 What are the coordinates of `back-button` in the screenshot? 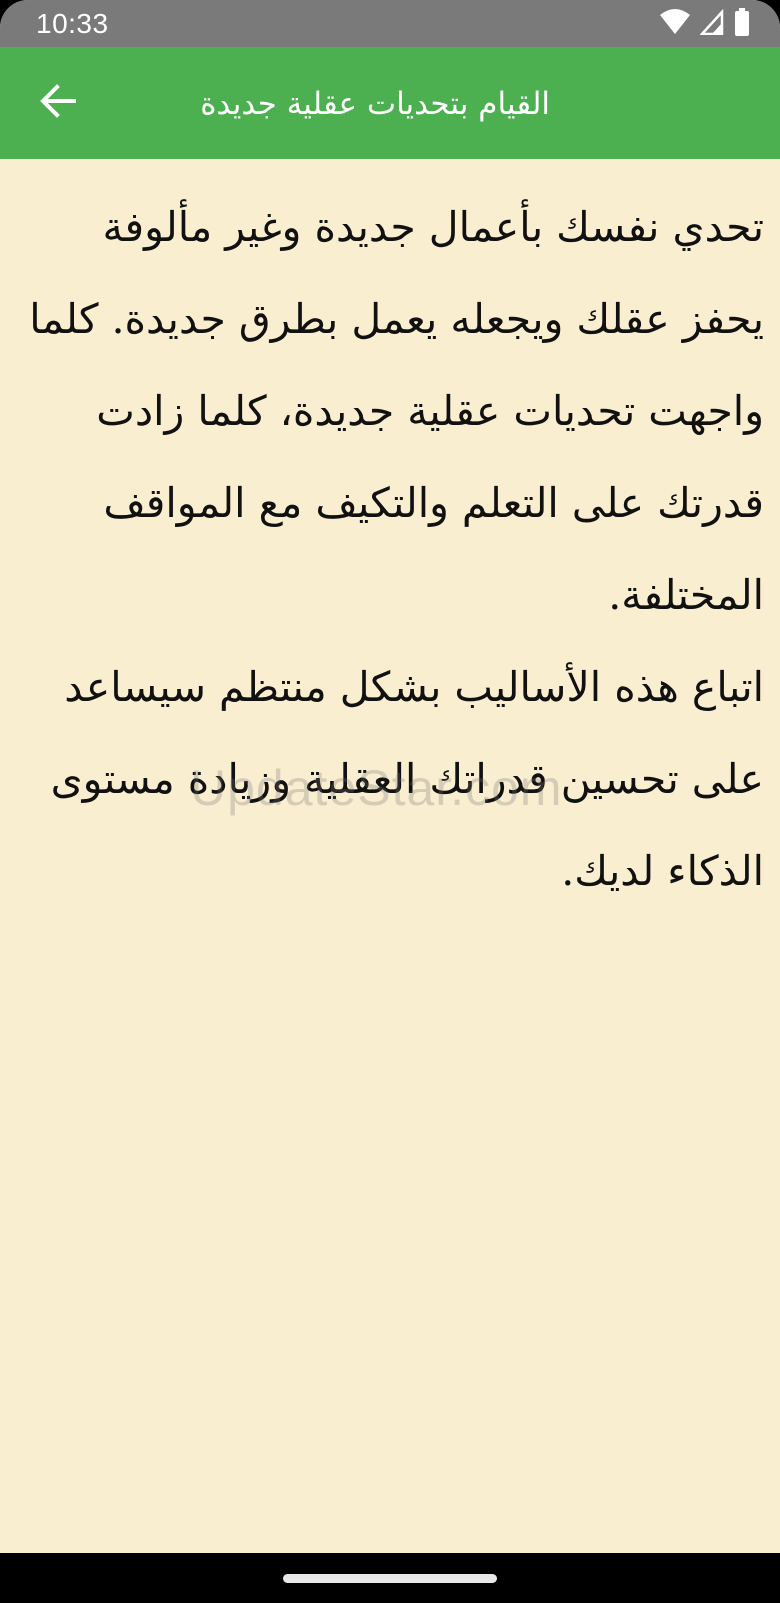 It's located at (58, 103).